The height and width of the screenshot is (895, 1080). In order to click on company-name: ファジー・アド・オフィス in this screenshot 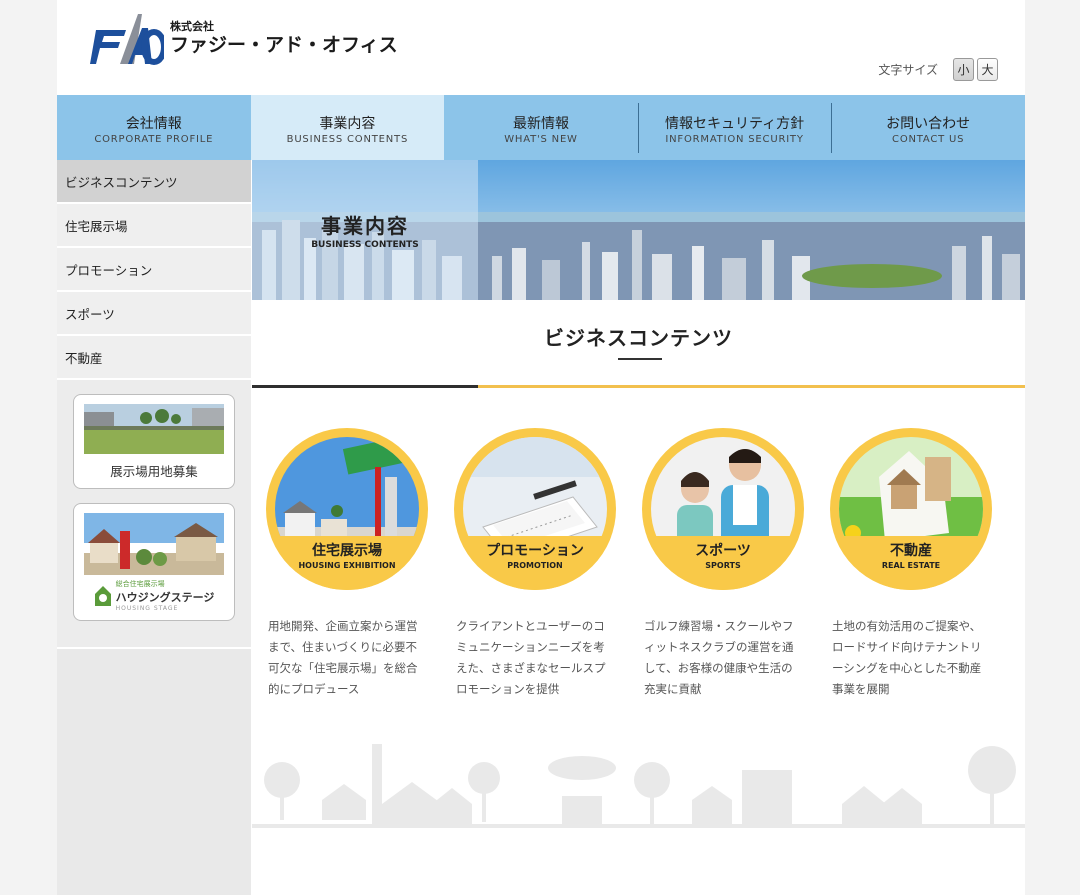, I will do `click(284, 45)`.